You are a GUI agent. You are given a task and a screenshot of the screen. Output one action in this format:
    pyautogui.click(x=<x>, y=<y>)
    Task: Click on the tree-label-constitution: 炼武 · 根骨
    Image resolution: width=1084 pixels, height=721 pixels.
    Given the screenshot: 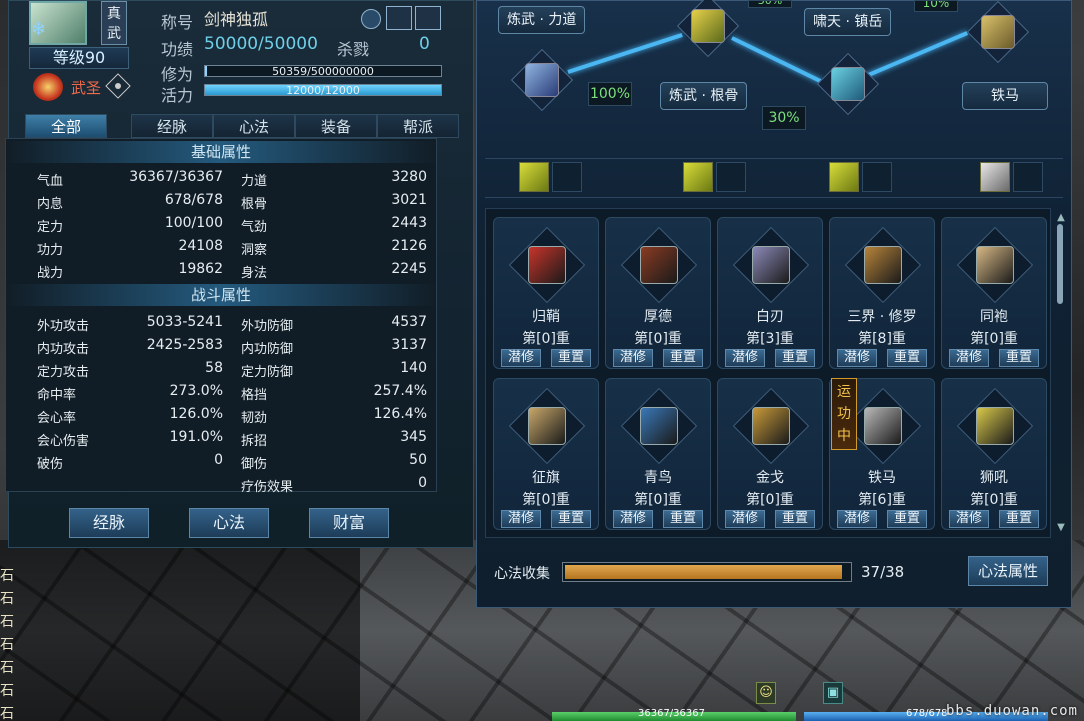 What is the action you would take?
    pyautogui.click(x=704, y=96)
    